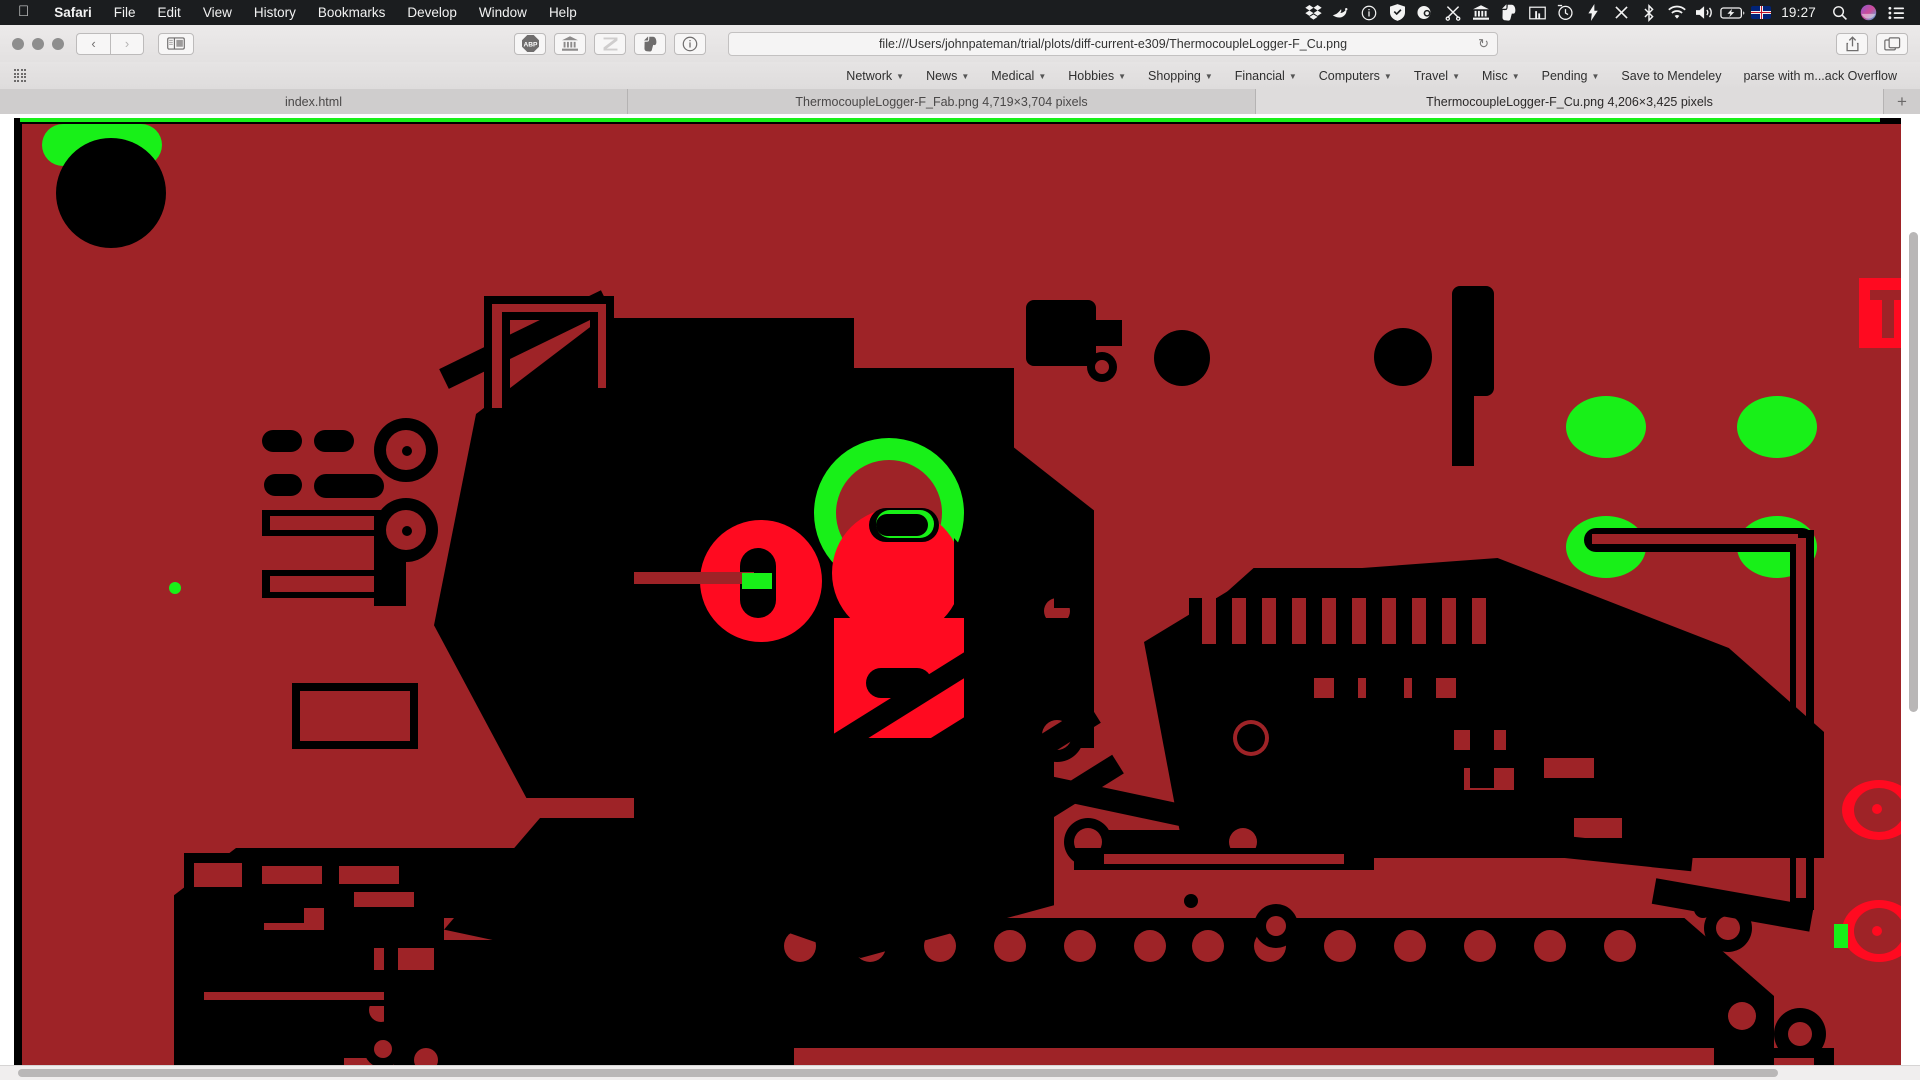  Describe the element at coordinates (1174, 75) in the screenshot. I see `bookmark-label: Shopping` at that location.